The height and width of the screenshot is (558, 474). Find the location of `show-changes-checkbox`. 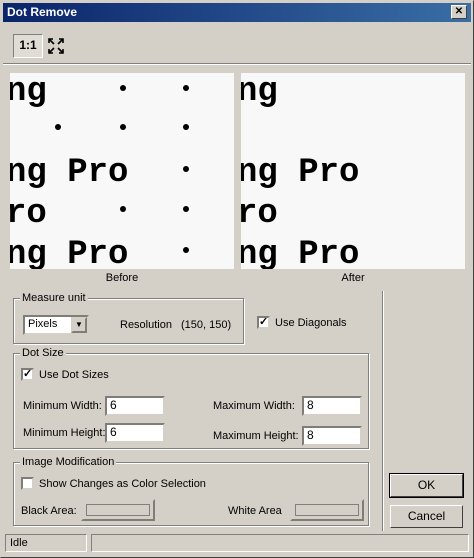

show-changes-checkbox is located at coordinates (27, 483).